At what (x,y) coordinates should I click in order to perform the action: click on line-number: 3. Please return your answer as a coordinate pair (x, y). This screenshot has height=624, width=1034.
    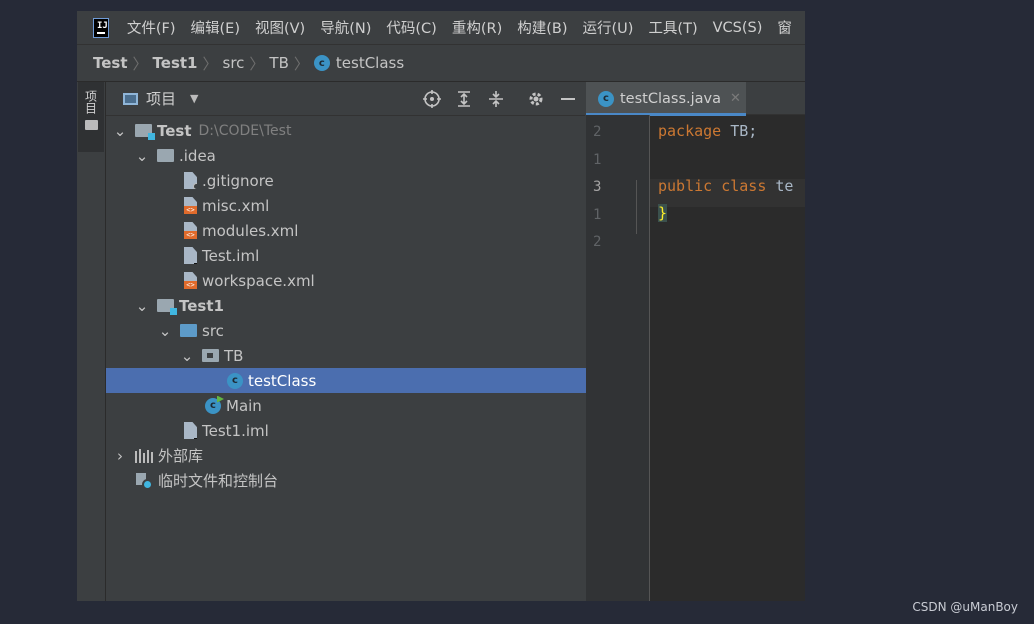
    Looking at the image, I should click on (597, 187).